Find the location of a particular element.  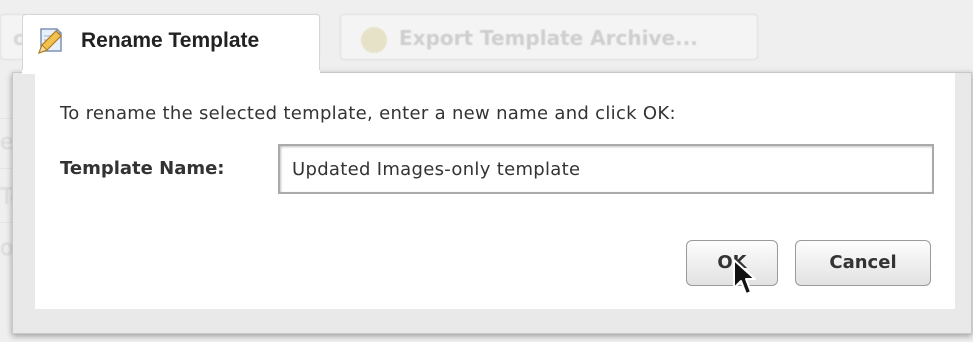

template-name-input is located at coordinates (606, 169).